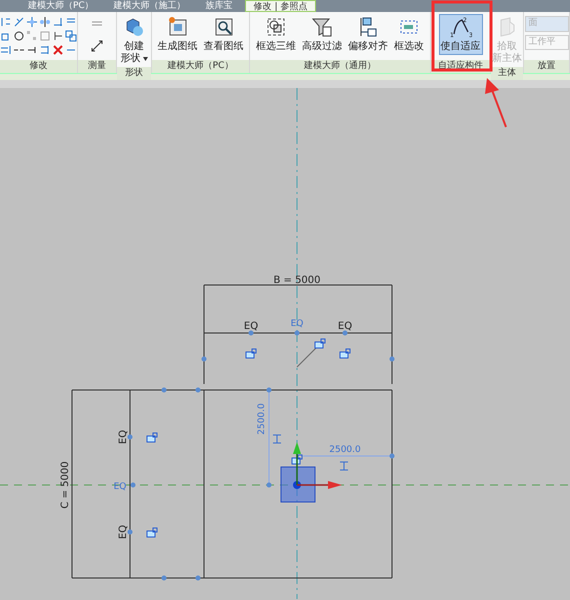 Image resolution: width=570 pixels, height=600 pixels. I want to click on dimension-label: C = 5000, so click(65, 485).